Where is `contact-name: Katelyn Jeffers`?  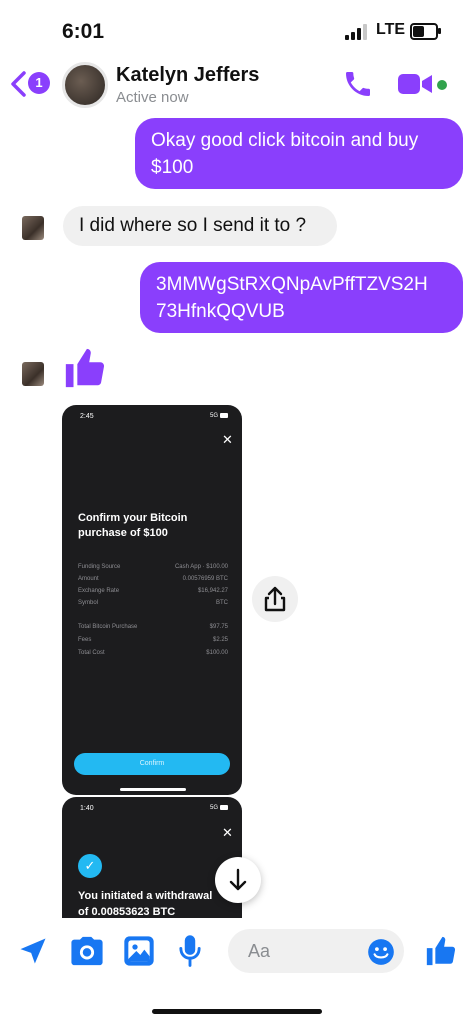
contact-name: Katelyn Jeffers is located at coordinates (187, 75).